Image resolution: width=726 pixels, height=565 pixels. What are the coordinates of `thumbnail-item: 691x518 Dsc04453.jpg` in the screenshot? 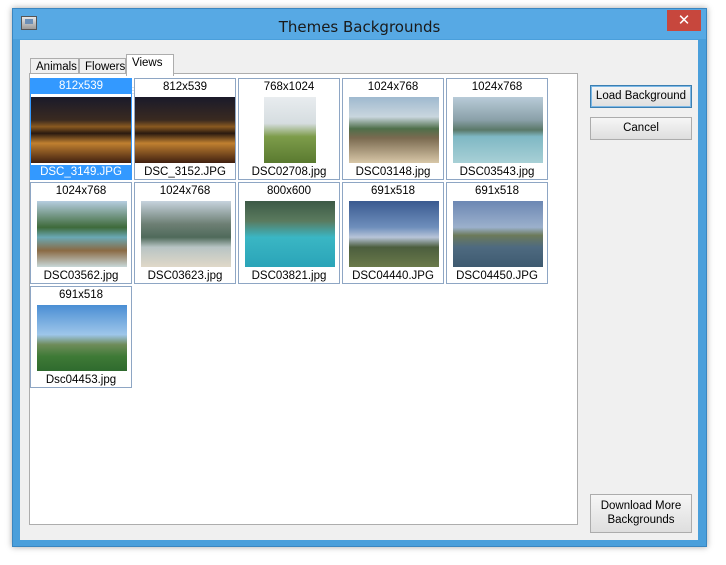 It's located at (81, 337).